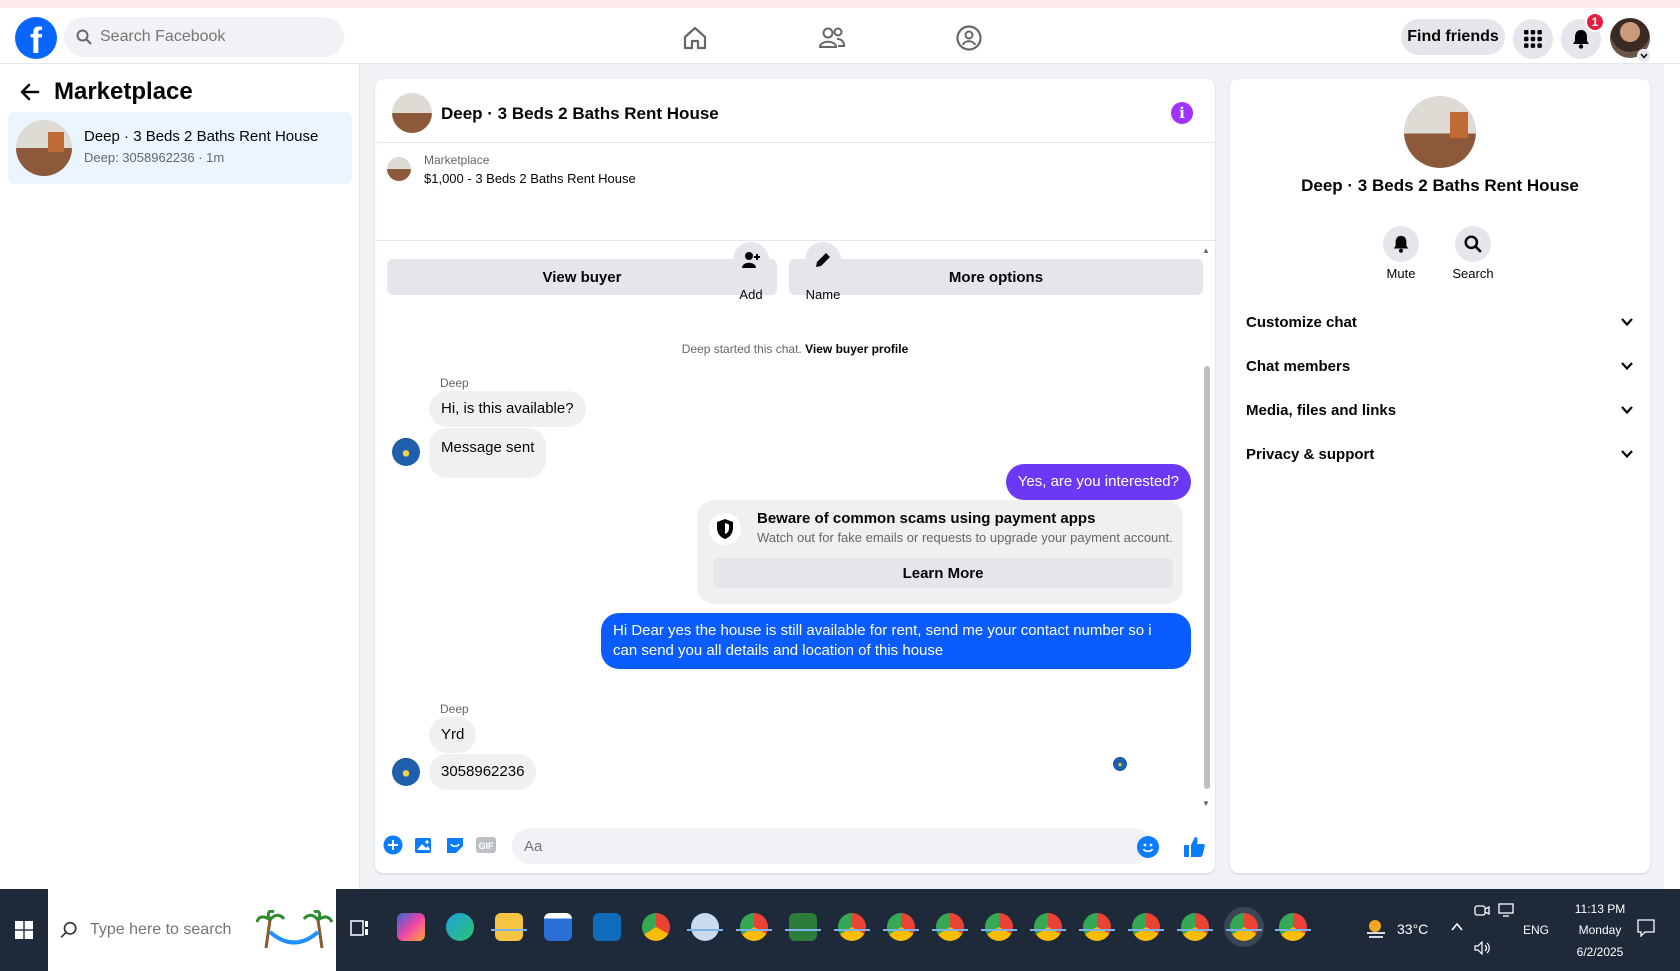  Describe the element at coordinates (580, 114) in the screenshot. I see `chat-title: Deep · 3 Beds 2 Baths Rent House` at that location.